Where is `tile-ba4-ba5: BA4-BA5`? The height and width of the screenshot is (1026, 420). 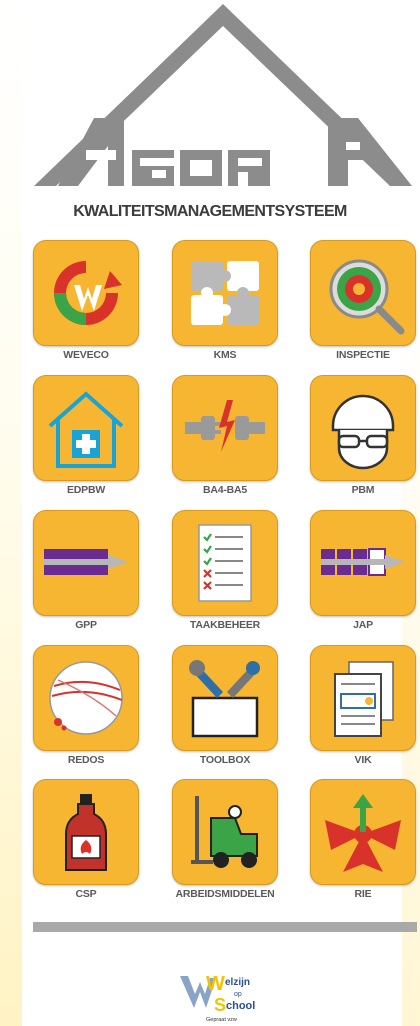 tile-ba4-ba5: BA4-BA5 is located at coordinates (225, 435).